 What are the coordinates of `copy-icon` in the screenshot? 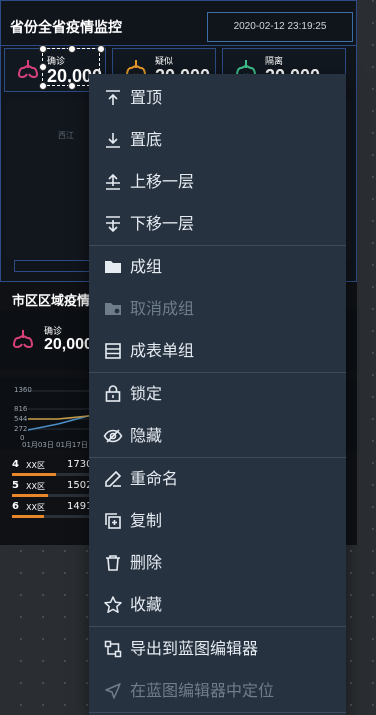 It's located at (113, 521).